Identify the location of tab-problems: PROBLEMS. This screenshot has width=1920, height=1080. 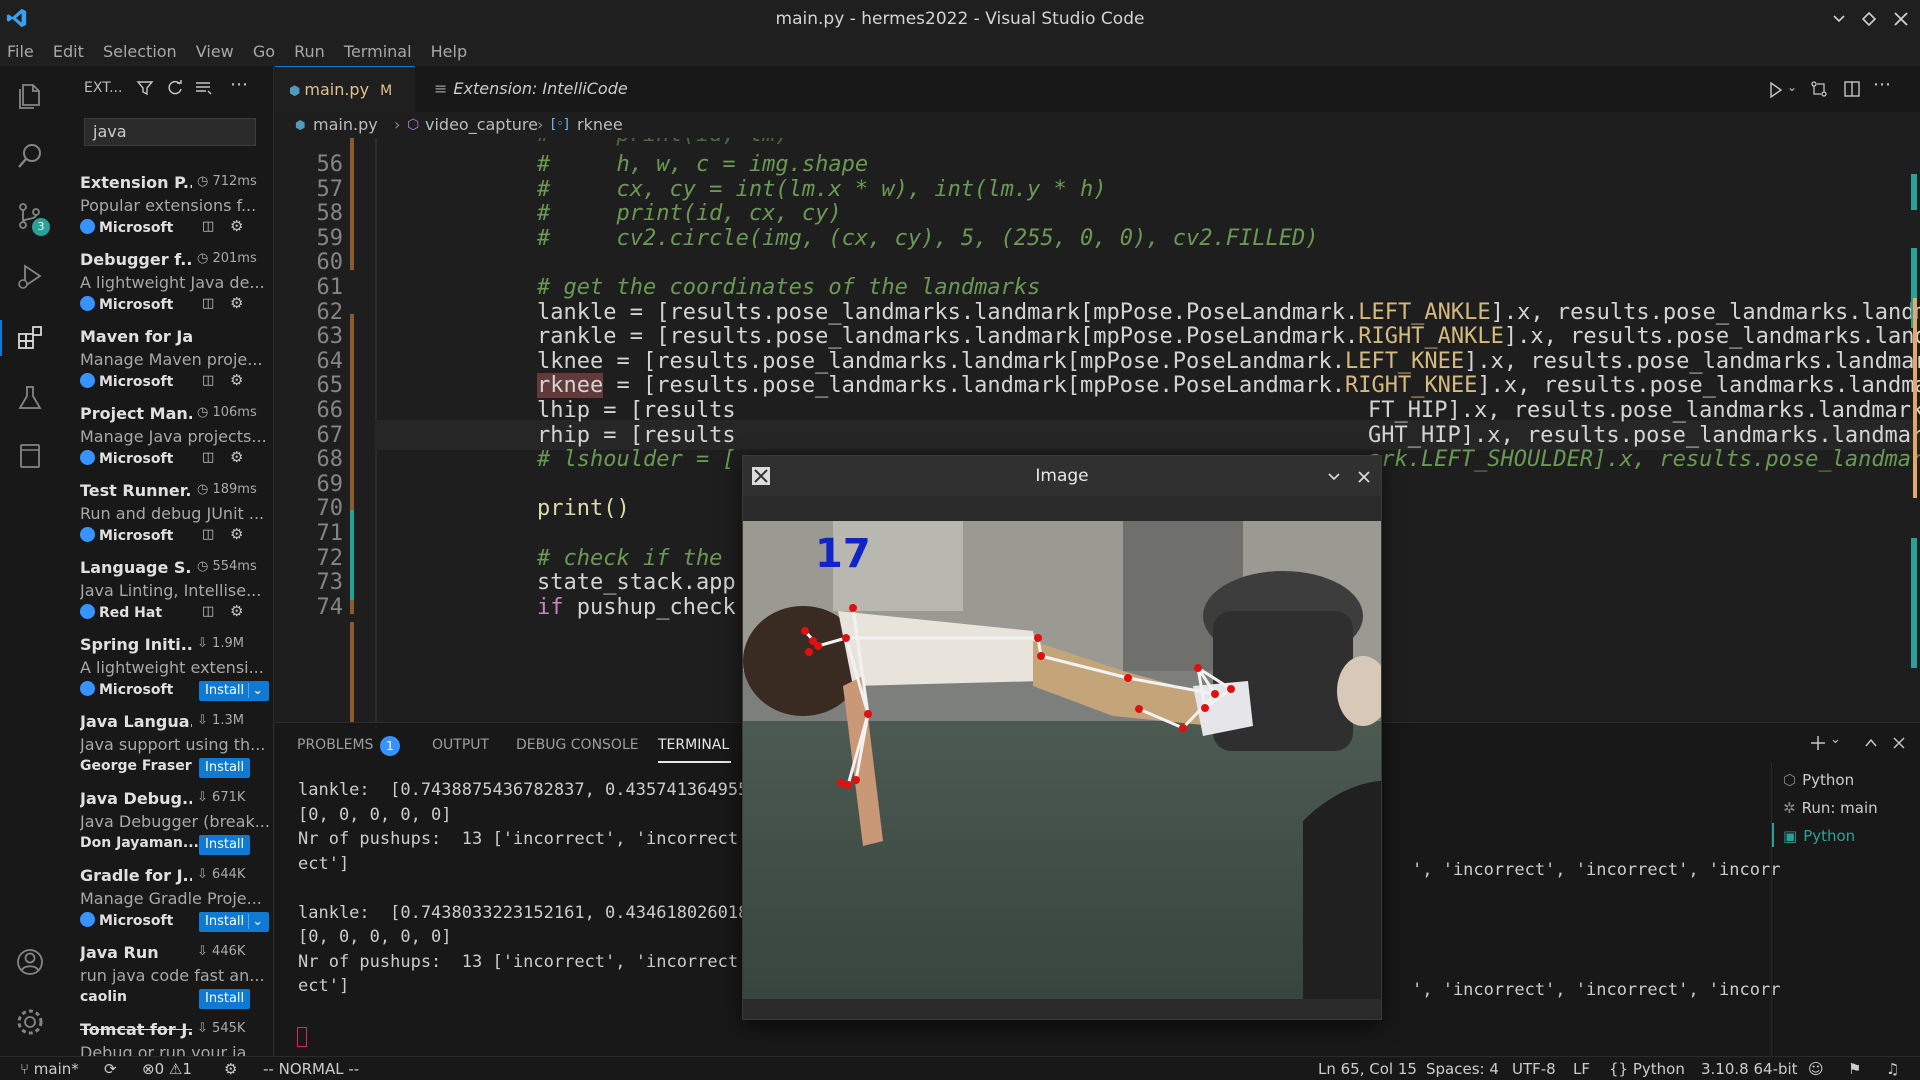
(335, 745).